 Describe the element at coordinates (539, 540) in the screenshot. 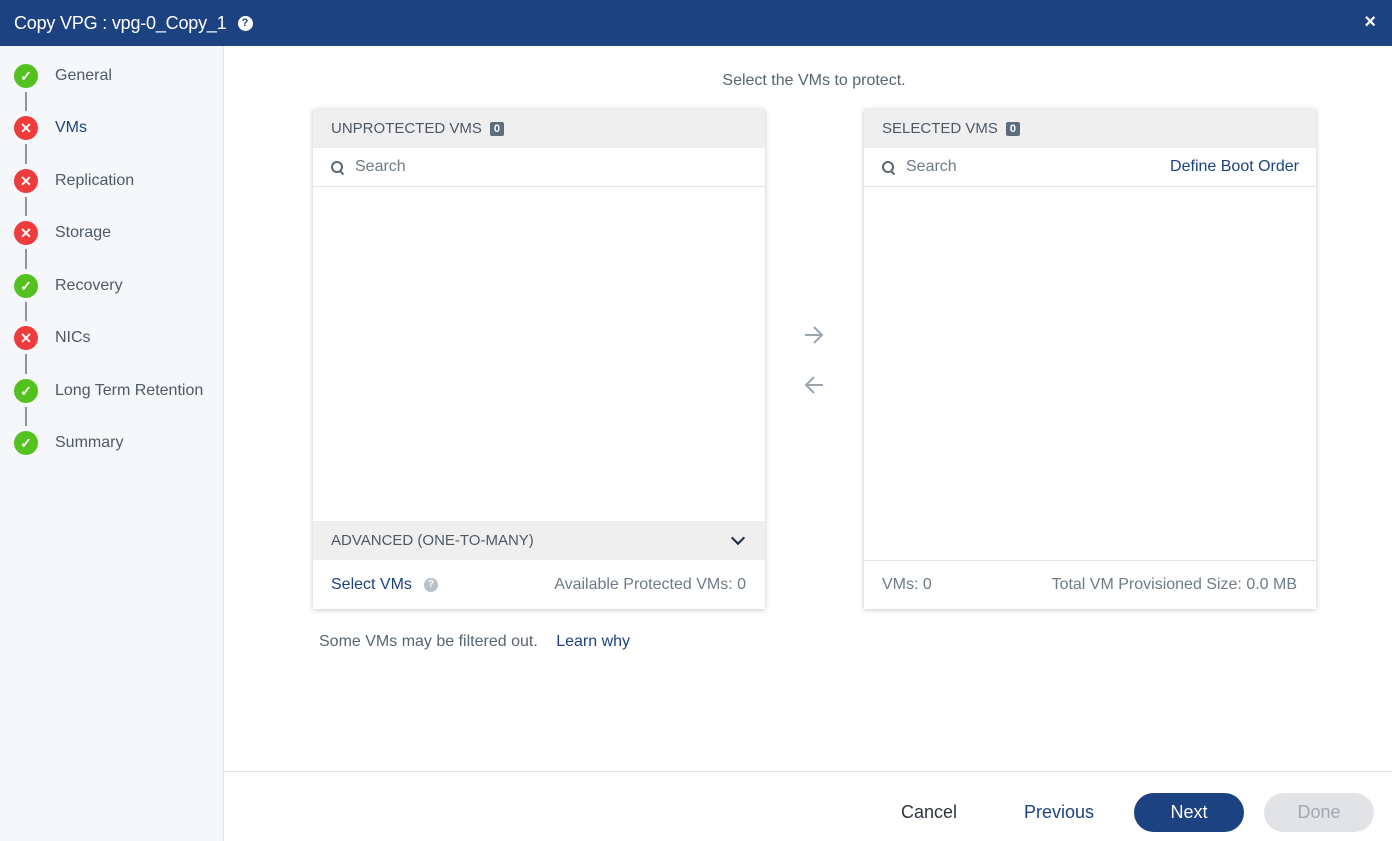

I see `advanced-one-to-many-toggle: ADVANCED (ONE-TO-MANY)` at that location.